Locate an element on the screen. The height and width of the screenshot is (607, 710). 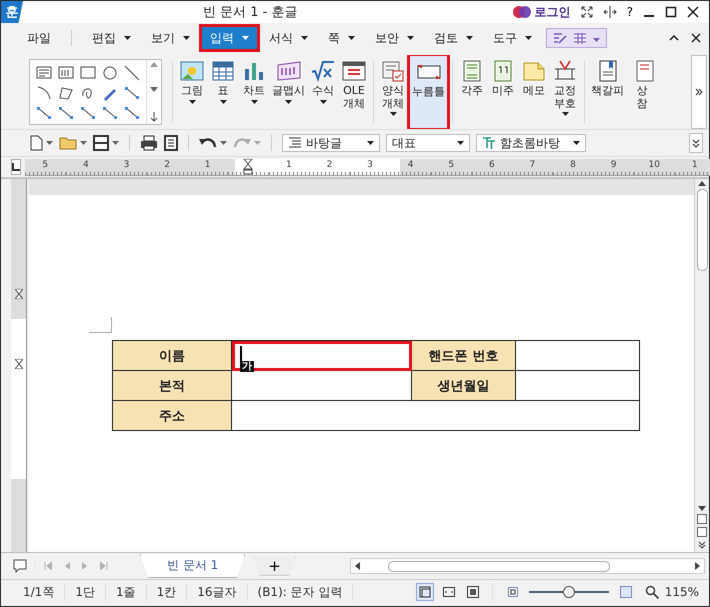
scroll-up-icon is located at coordinates (702, 183).